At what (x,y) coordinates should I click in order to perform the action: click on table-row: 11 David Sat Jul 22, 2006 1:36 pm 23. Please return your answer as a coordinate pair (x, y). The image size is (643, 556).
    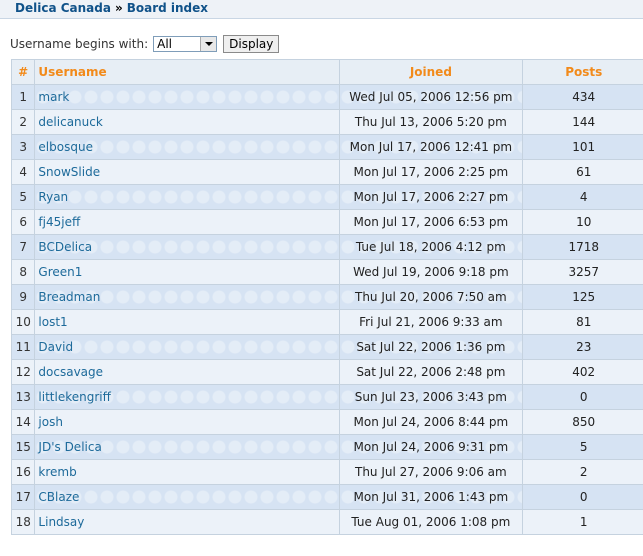
    Looking at the image, I should click on (327, 347).